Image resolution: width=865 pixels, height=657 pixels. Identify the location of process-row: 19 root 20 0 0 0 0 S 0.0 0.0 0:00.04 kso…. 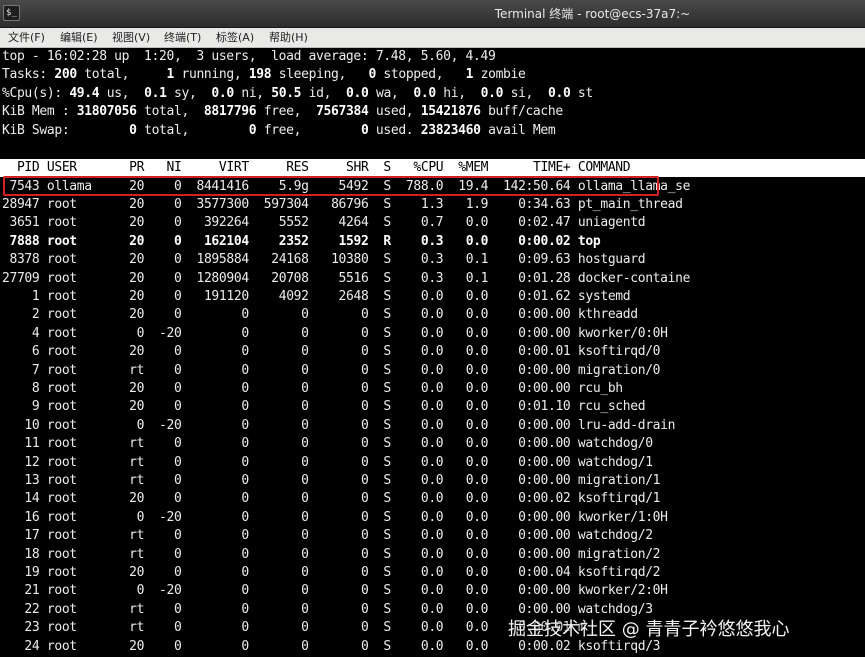
(350, 573).